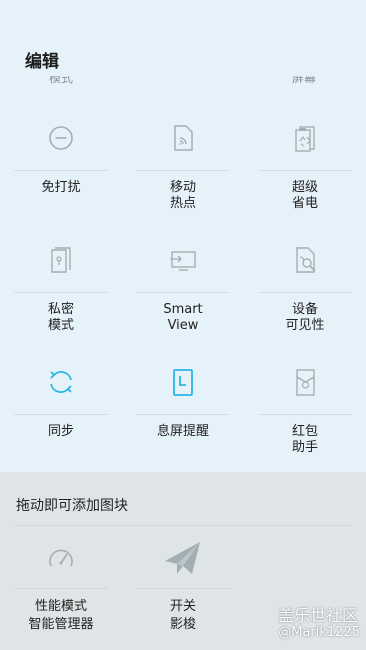 The width and height of the screenshot is (366, 650). Describe the element at coordinates (305, 288) in the screenshot. I see `tile-device-visibility: 设备 可见性` at that location.